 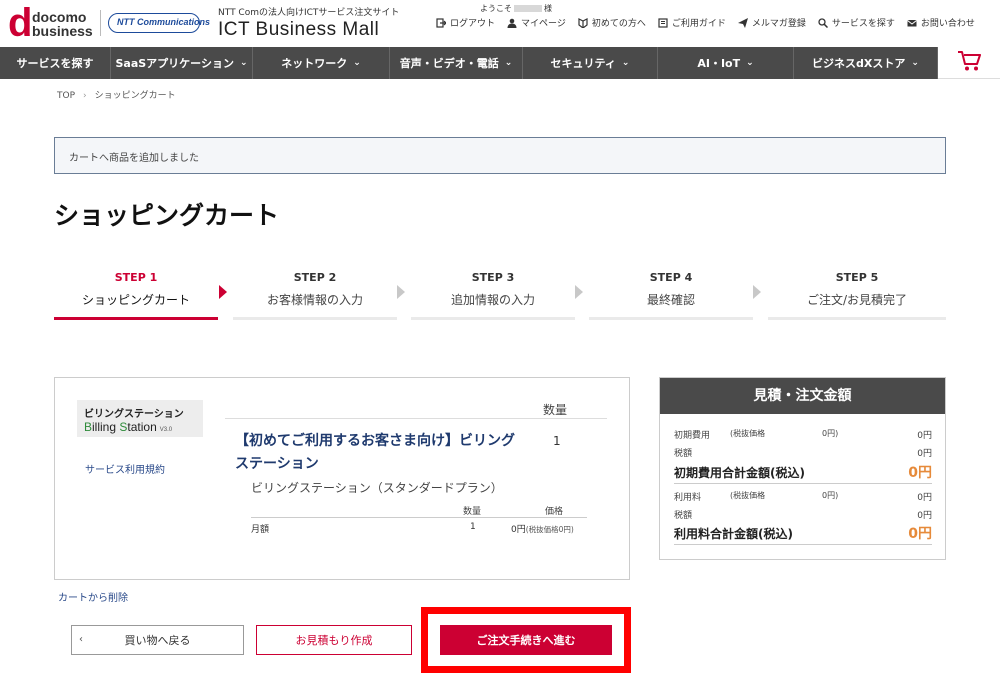 What do you see at coordinates (314, 300) in the screenshot?
I see `step-label: お客様情報の入力` at bounding box center [314, 300].